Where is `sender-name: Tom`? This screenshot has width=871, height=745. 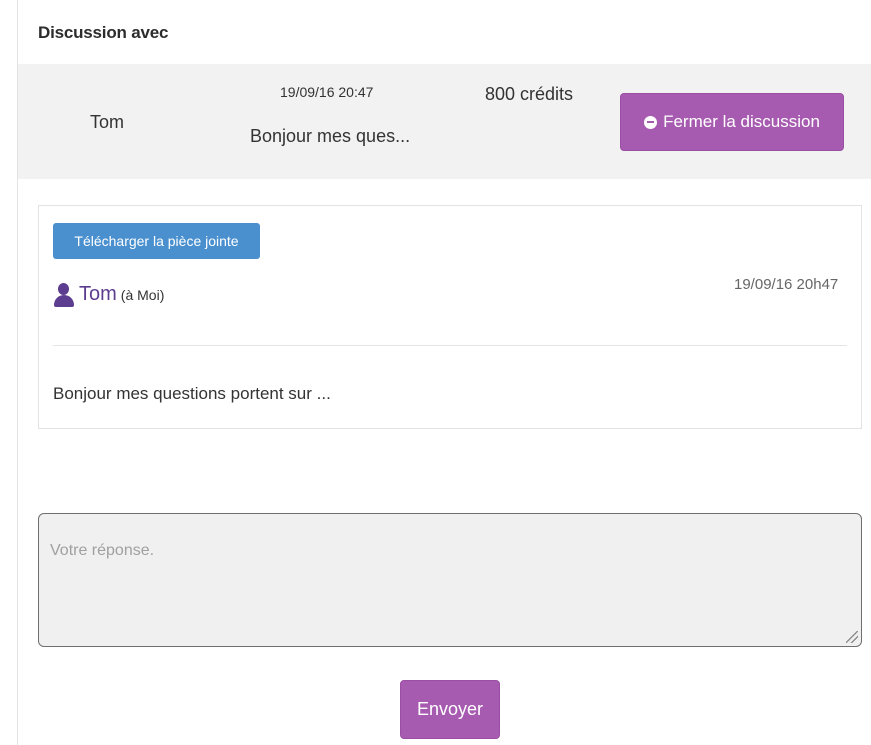
sender-name: Tom is located at coordinates (98, 294).